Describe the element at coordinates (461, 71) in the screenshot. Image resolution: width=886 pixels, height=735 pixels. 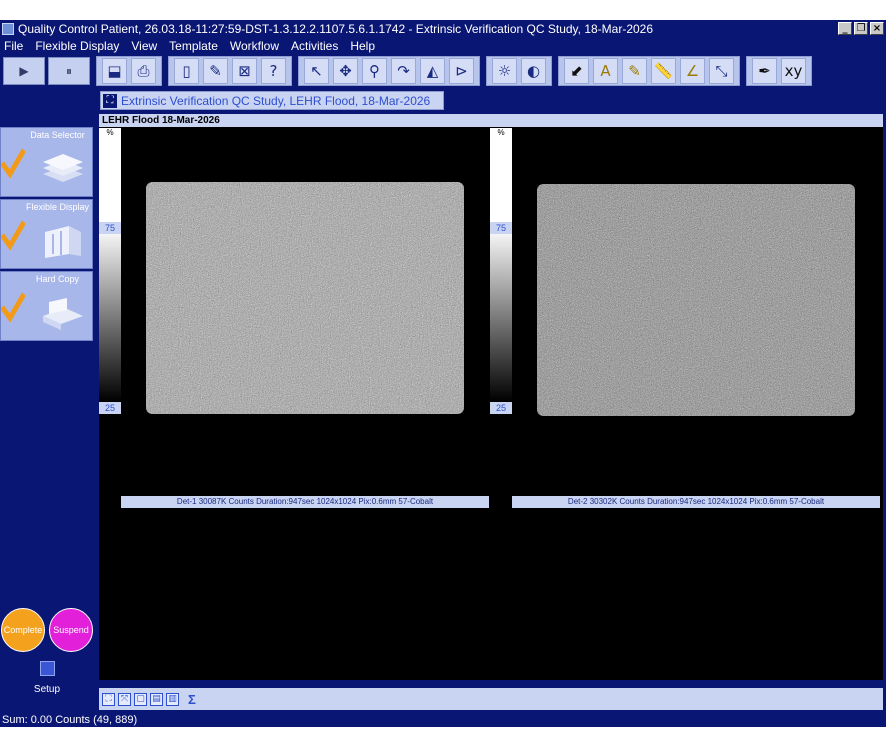
I see `cine-icon: ⊳` at that location.